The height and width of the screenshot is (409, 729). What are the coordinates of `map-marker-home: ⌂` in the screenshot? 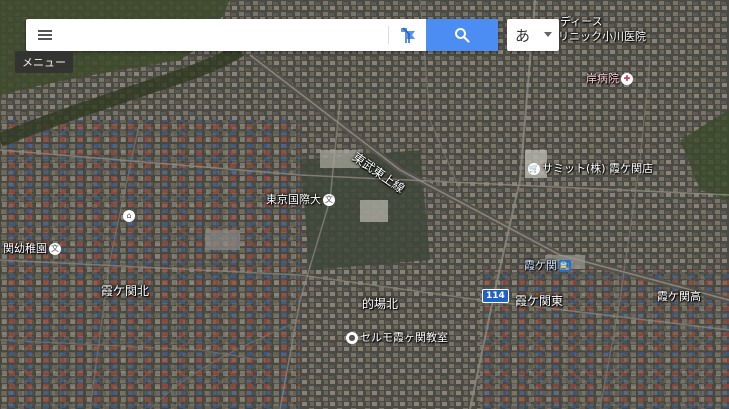 It's located at (129, 216).